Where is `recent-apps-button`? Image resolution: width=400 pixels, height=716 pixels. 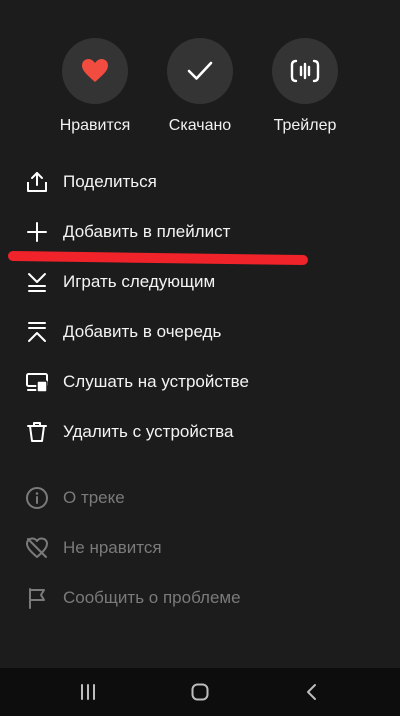 recent-apps-button is located at coordinates (88, 692).